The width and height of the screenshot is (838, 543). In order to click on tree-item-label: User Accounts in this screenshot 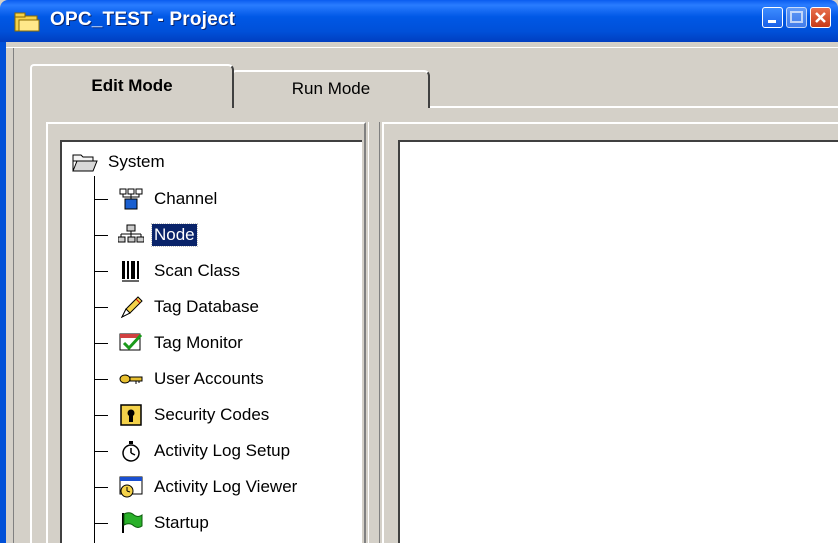, I will do `click(209, 378)`.